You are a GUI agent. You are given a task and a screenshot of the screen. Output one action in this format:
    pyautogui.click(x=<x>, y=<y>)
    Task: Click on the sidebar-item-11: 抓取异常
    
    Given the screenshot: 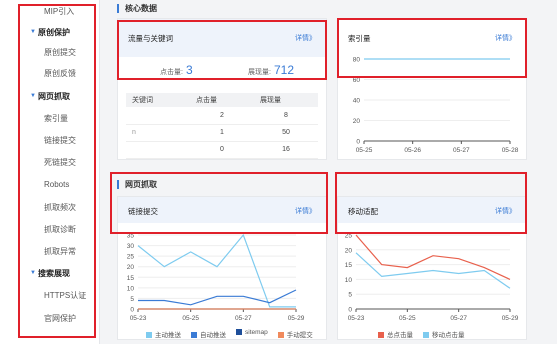 What is the action you would take?
    pyautogui.click(x=50, y=251)
    